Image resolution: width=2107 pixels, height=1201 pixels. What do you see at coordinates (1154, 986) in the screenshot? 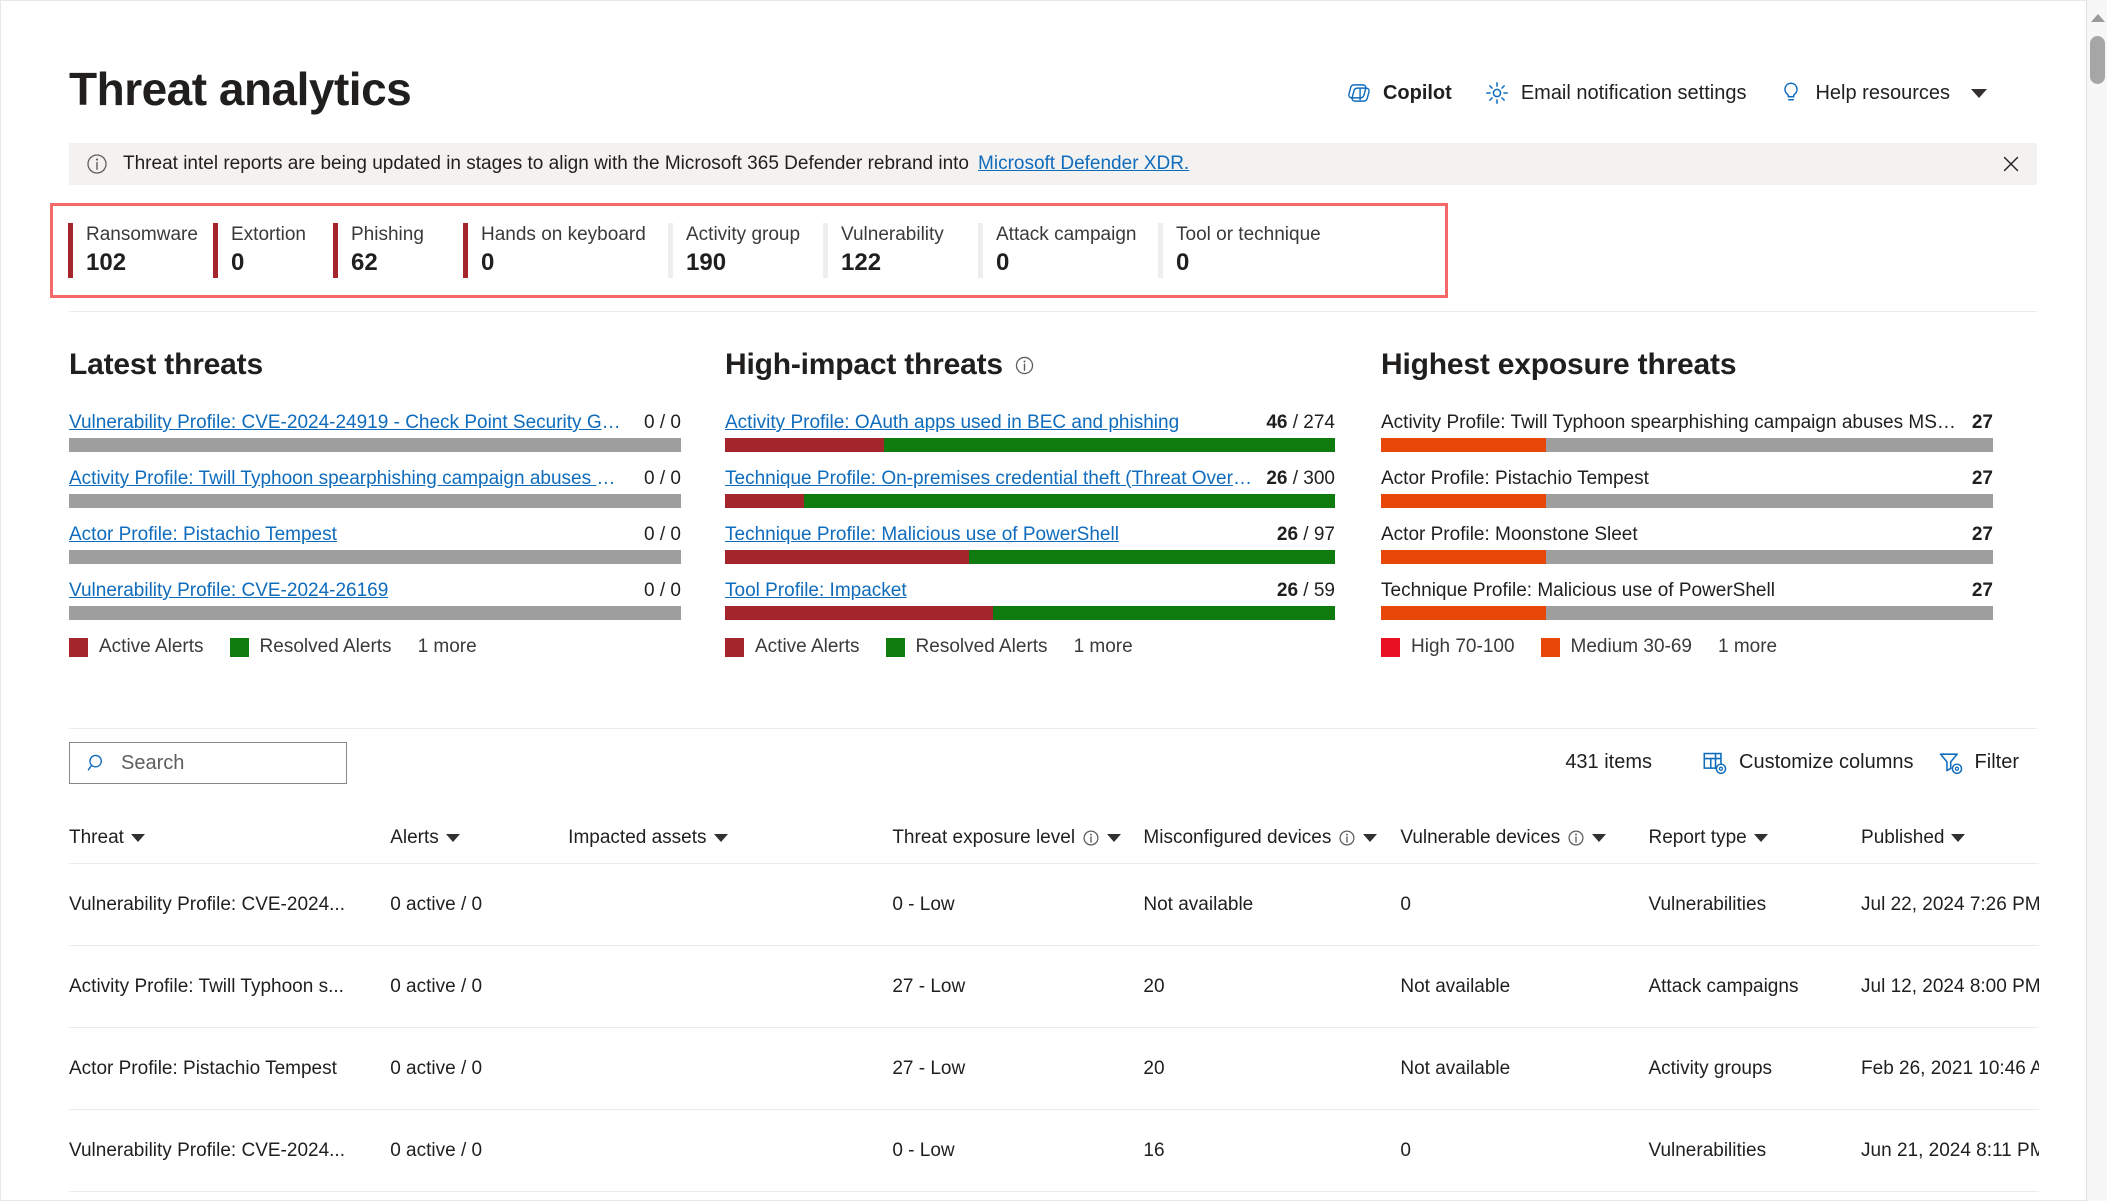
I see `cell-misconfigured: 20` at bounding box center [1154, 986].